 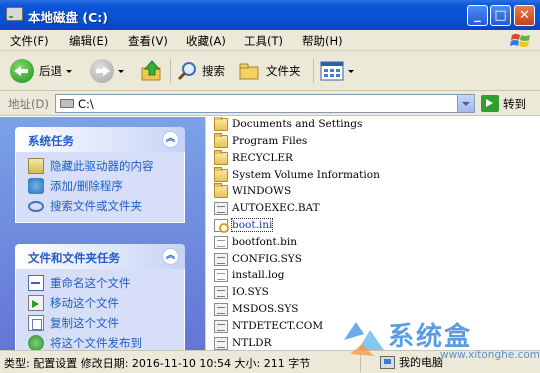 I want to click on task-hide-drive-contents: 隐藏此驱动器的内容, so click(x=100, y=166).